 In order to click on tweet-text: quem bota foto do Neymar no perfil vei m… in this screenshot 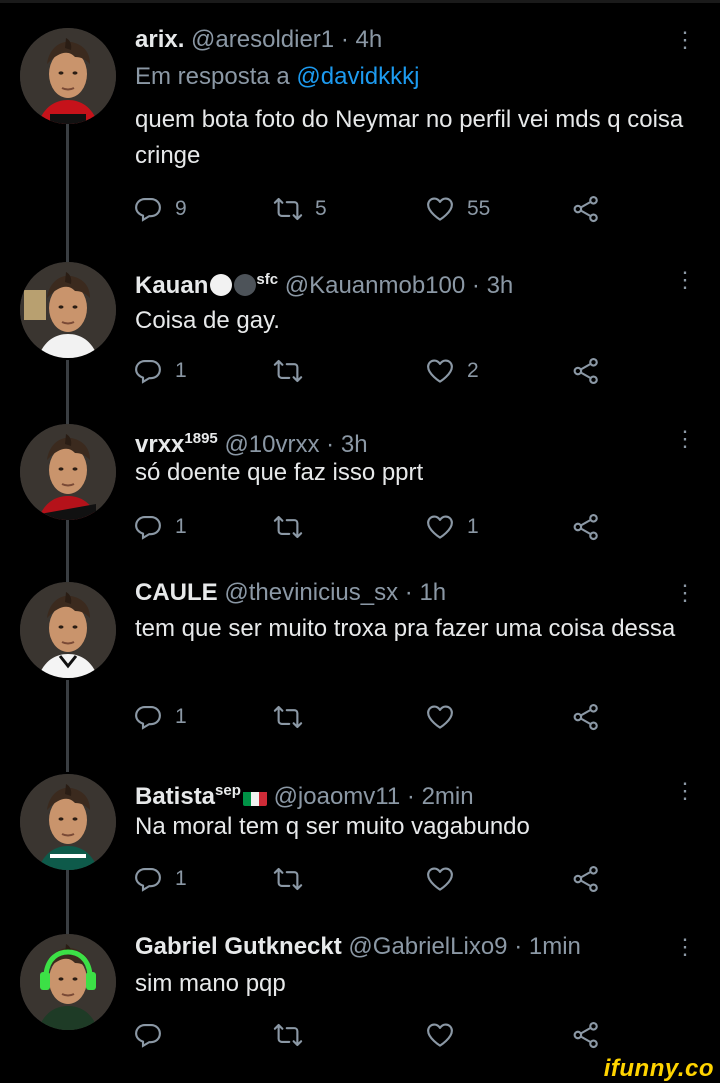, I will do `click(409, 137)`.